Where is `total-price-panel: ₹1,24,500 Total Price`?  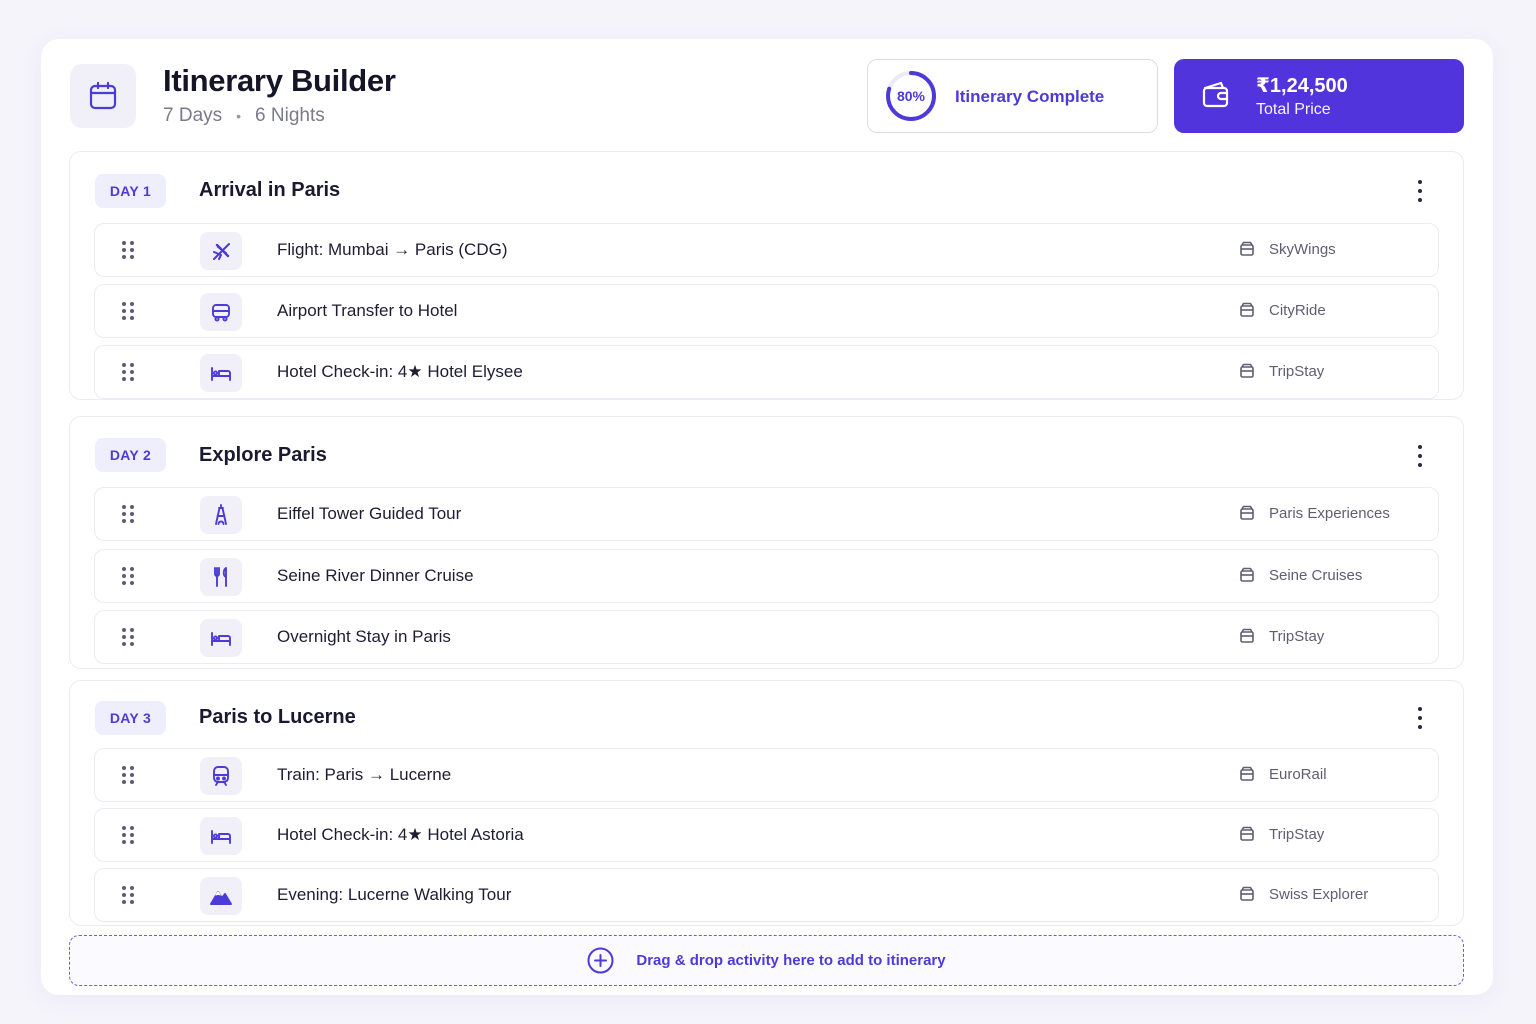
total-price-panel: ₹1,24,500 Total Price is located at coordinates (1319, 96).